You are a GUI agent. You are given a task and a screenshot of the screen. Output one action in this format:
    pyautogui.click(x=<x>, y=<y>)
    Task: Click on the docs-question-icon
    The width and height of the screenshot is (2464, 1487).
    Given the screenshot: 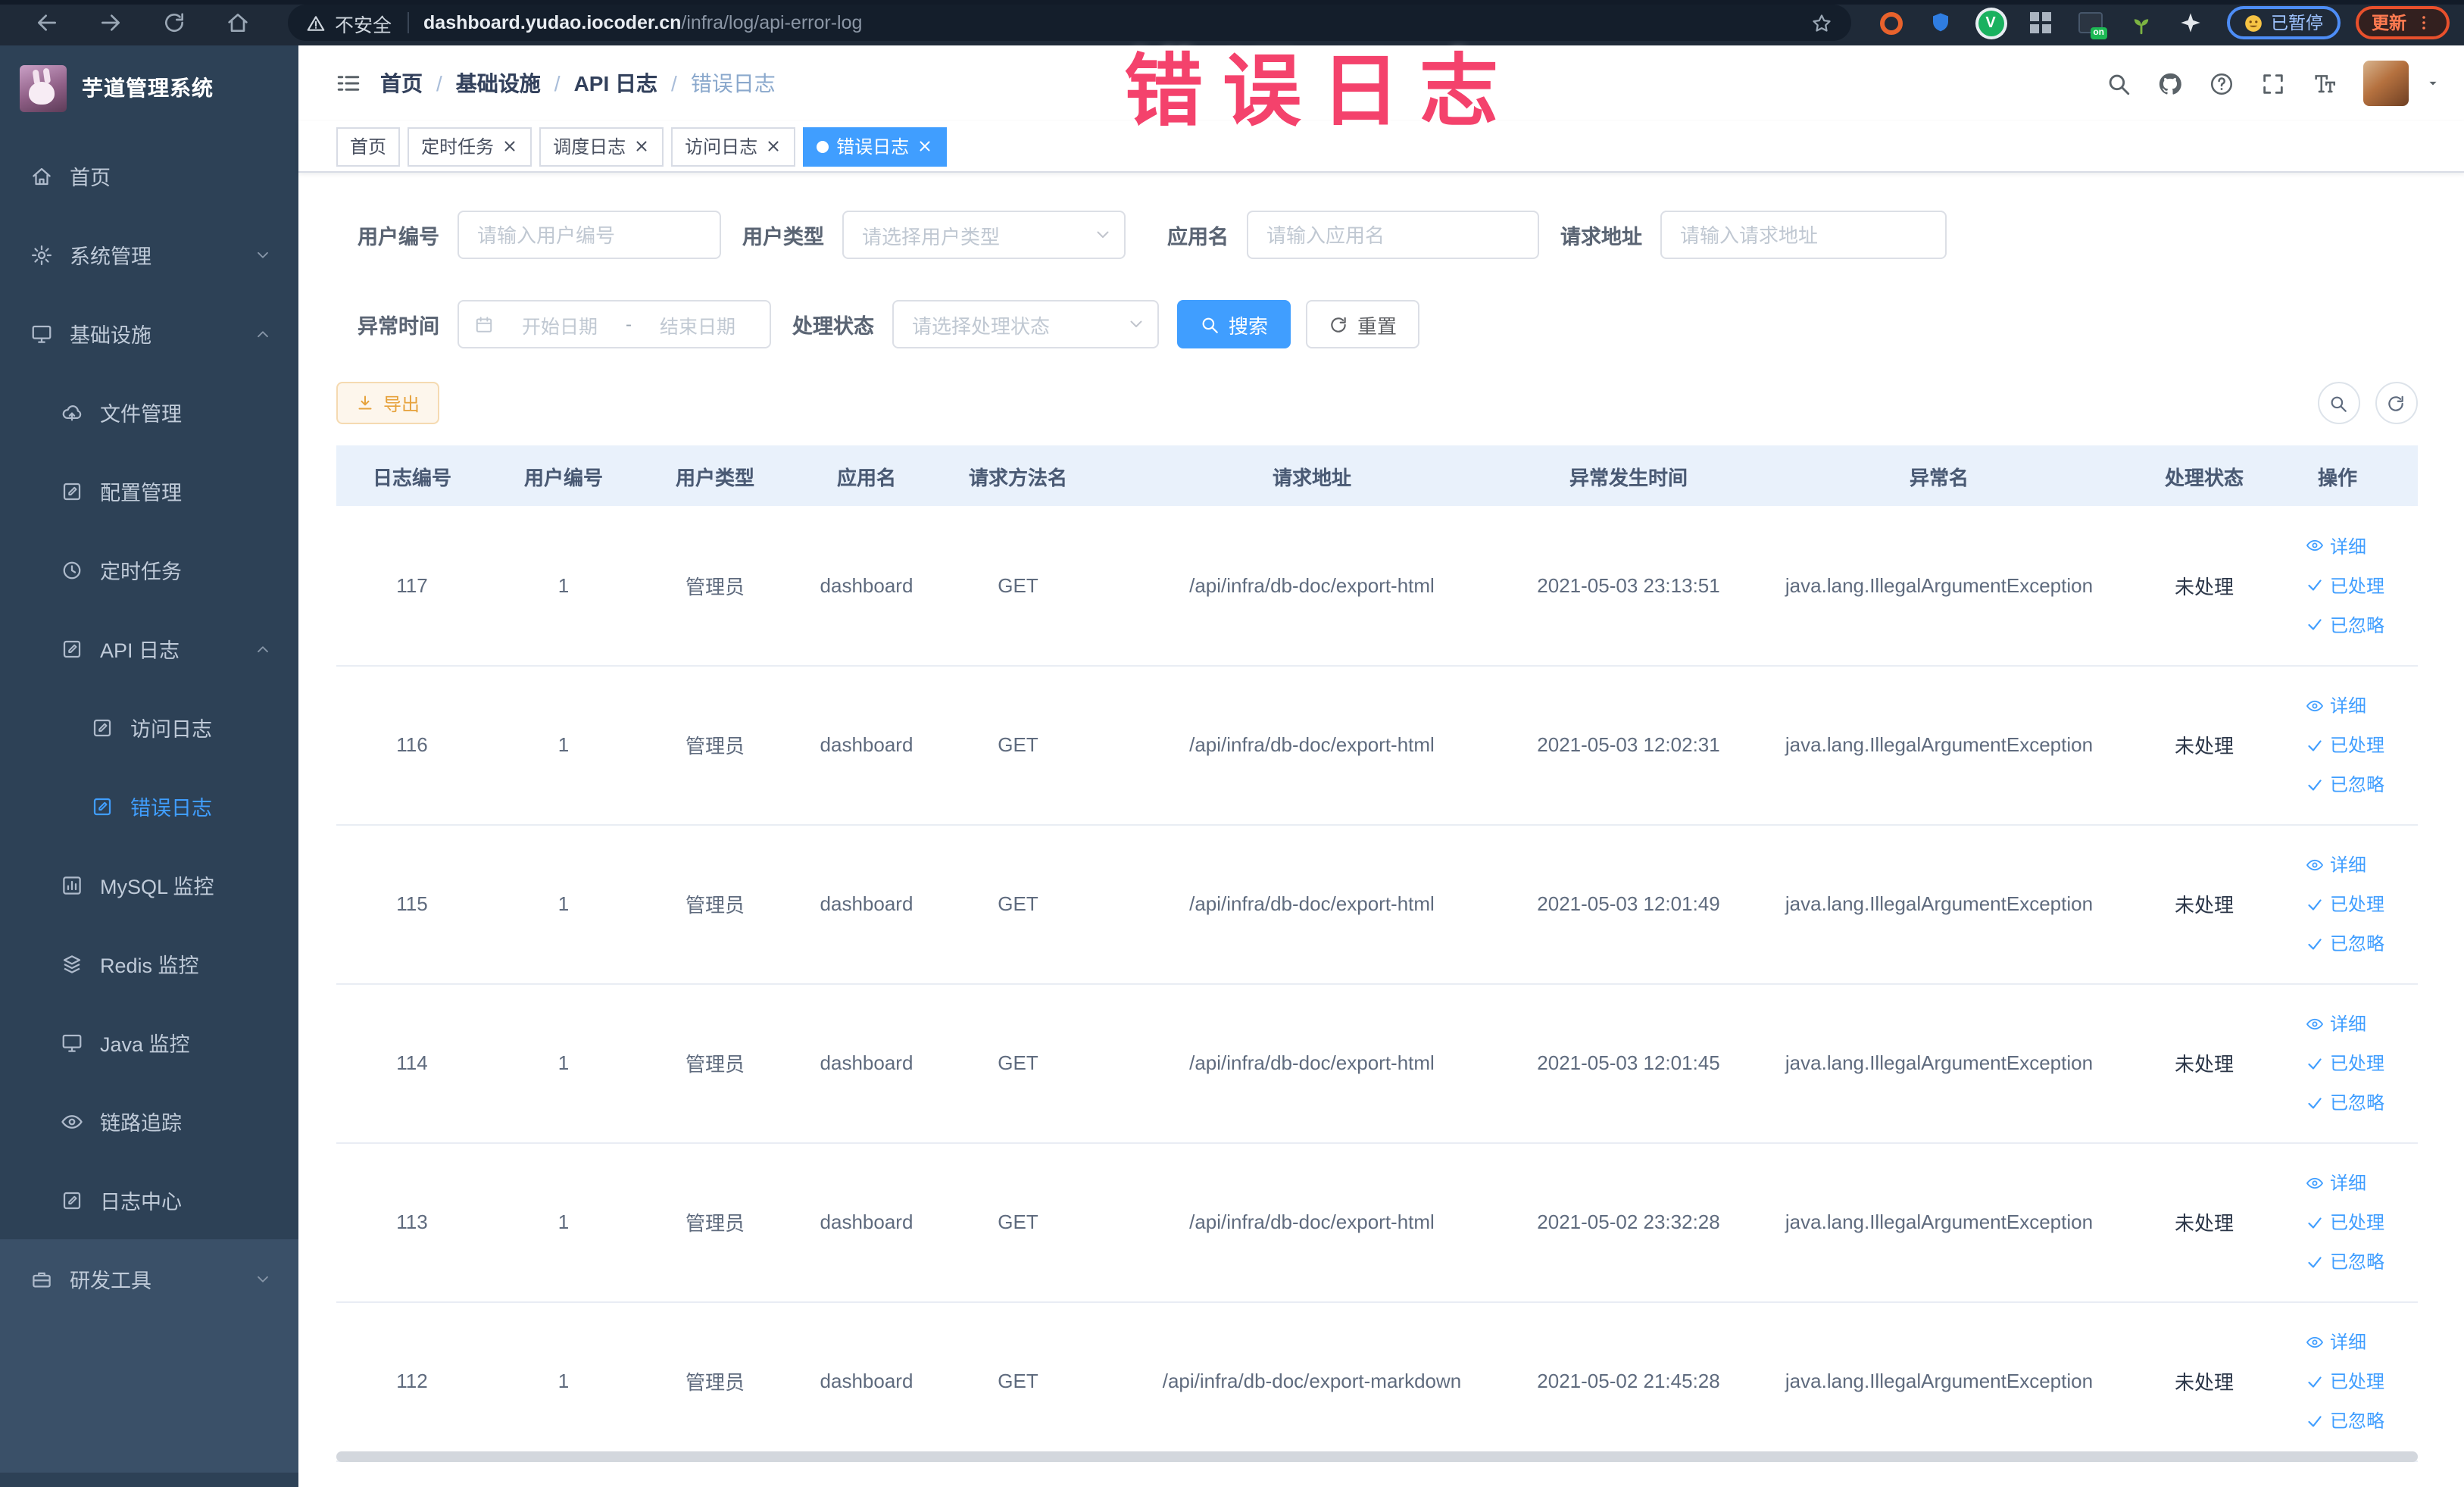 What is the action you would take?
    pyautogui.click(x=2221, y=83)
    